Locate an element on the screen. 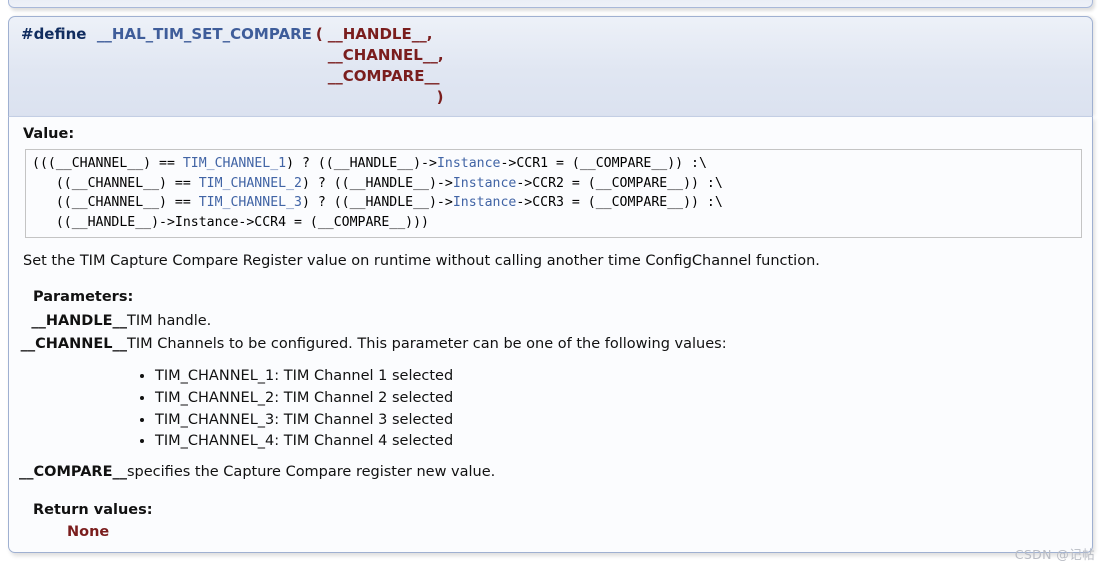 This screenshot has height=569, width=1109. prototype-close-paren-cell: ) is located at coordinates (386, 97).